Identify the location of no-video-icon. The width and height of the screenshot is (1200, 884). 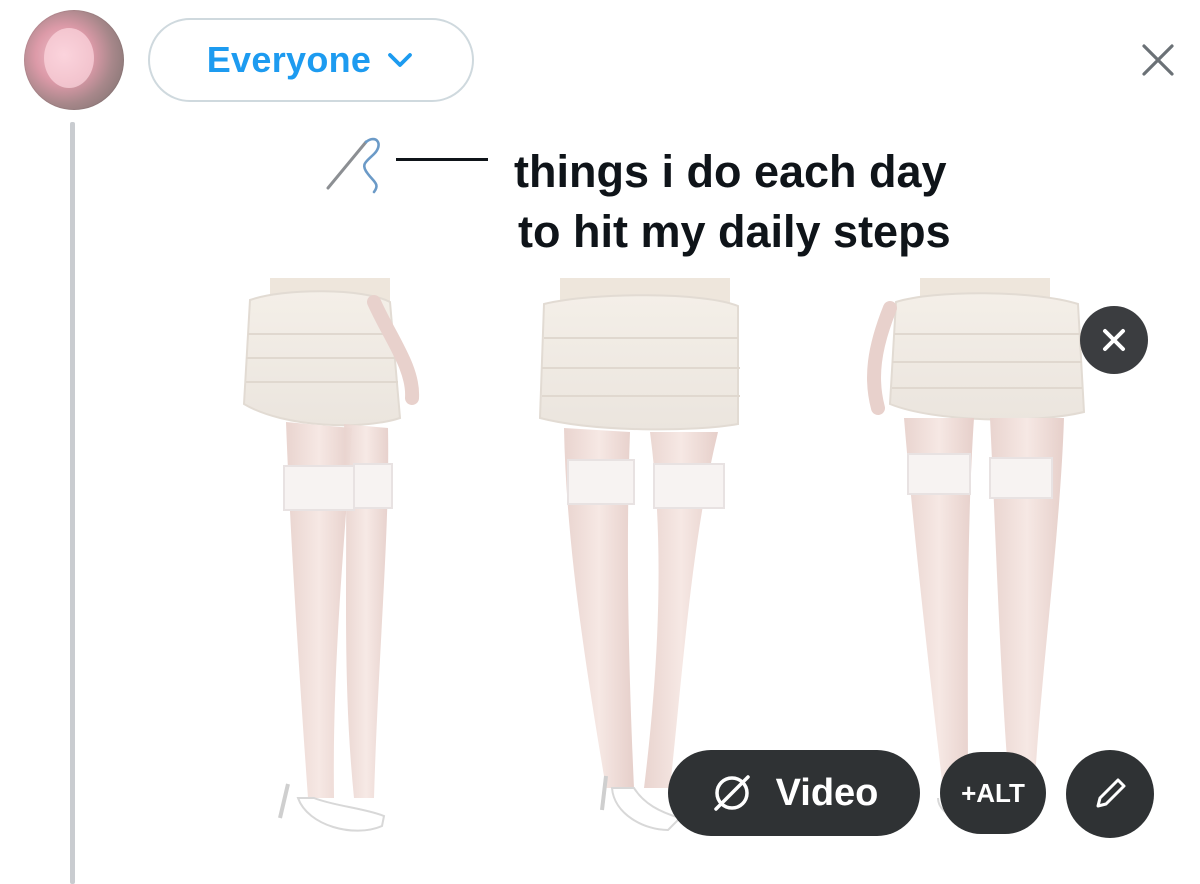
(731, 793).